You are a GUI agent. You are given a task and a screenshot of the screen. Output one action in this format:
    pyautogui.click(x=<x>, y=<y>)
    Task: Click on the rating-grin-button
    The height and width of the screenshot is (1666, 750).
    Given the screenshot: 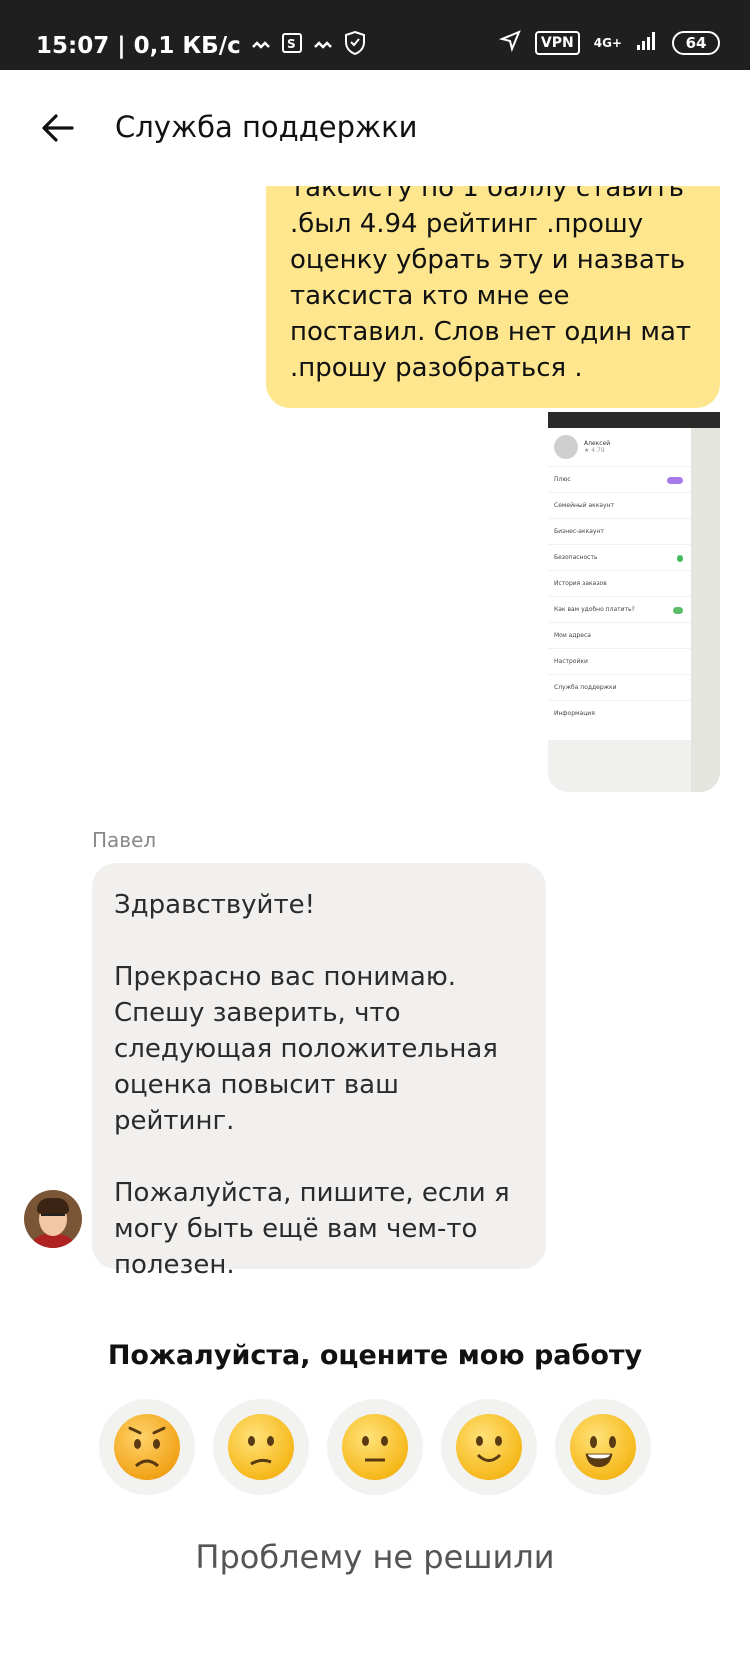 What is the action you would take?
    pyautogui.click(x=603, y=1447)
    